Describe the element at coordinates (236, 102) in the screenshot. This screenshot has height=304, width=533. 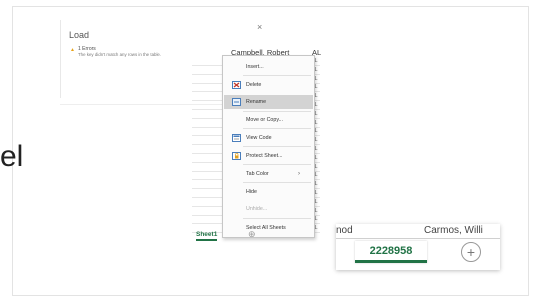
I see `rename-sheet-icon` at that location.